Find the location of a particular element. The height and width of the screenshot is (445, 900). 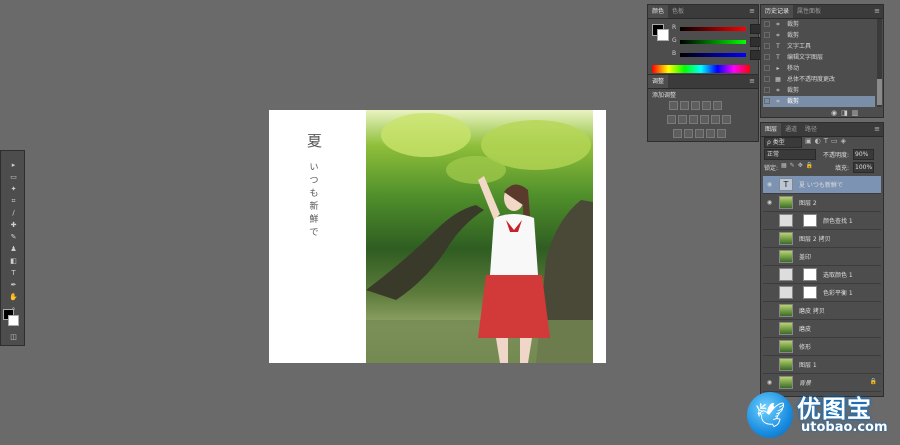

threshold-icon is located at coordinates (699, 133).